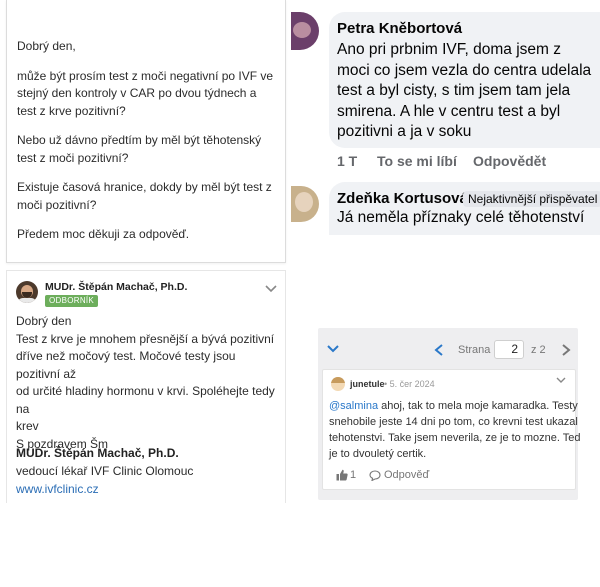 The height and width of the screenshot is (587, 600). Describe the element at coordinates (402, 198) in the screenshot. I see `comment-author: Zdeňka Kortusová` at that location.